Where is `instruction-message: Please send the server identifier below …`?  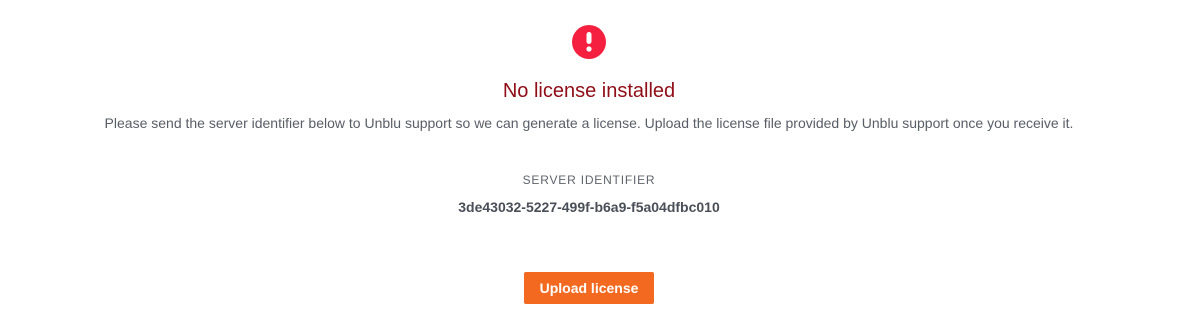 instruction-message: Please send the server identifier below … is located at coordinates (589, 123).